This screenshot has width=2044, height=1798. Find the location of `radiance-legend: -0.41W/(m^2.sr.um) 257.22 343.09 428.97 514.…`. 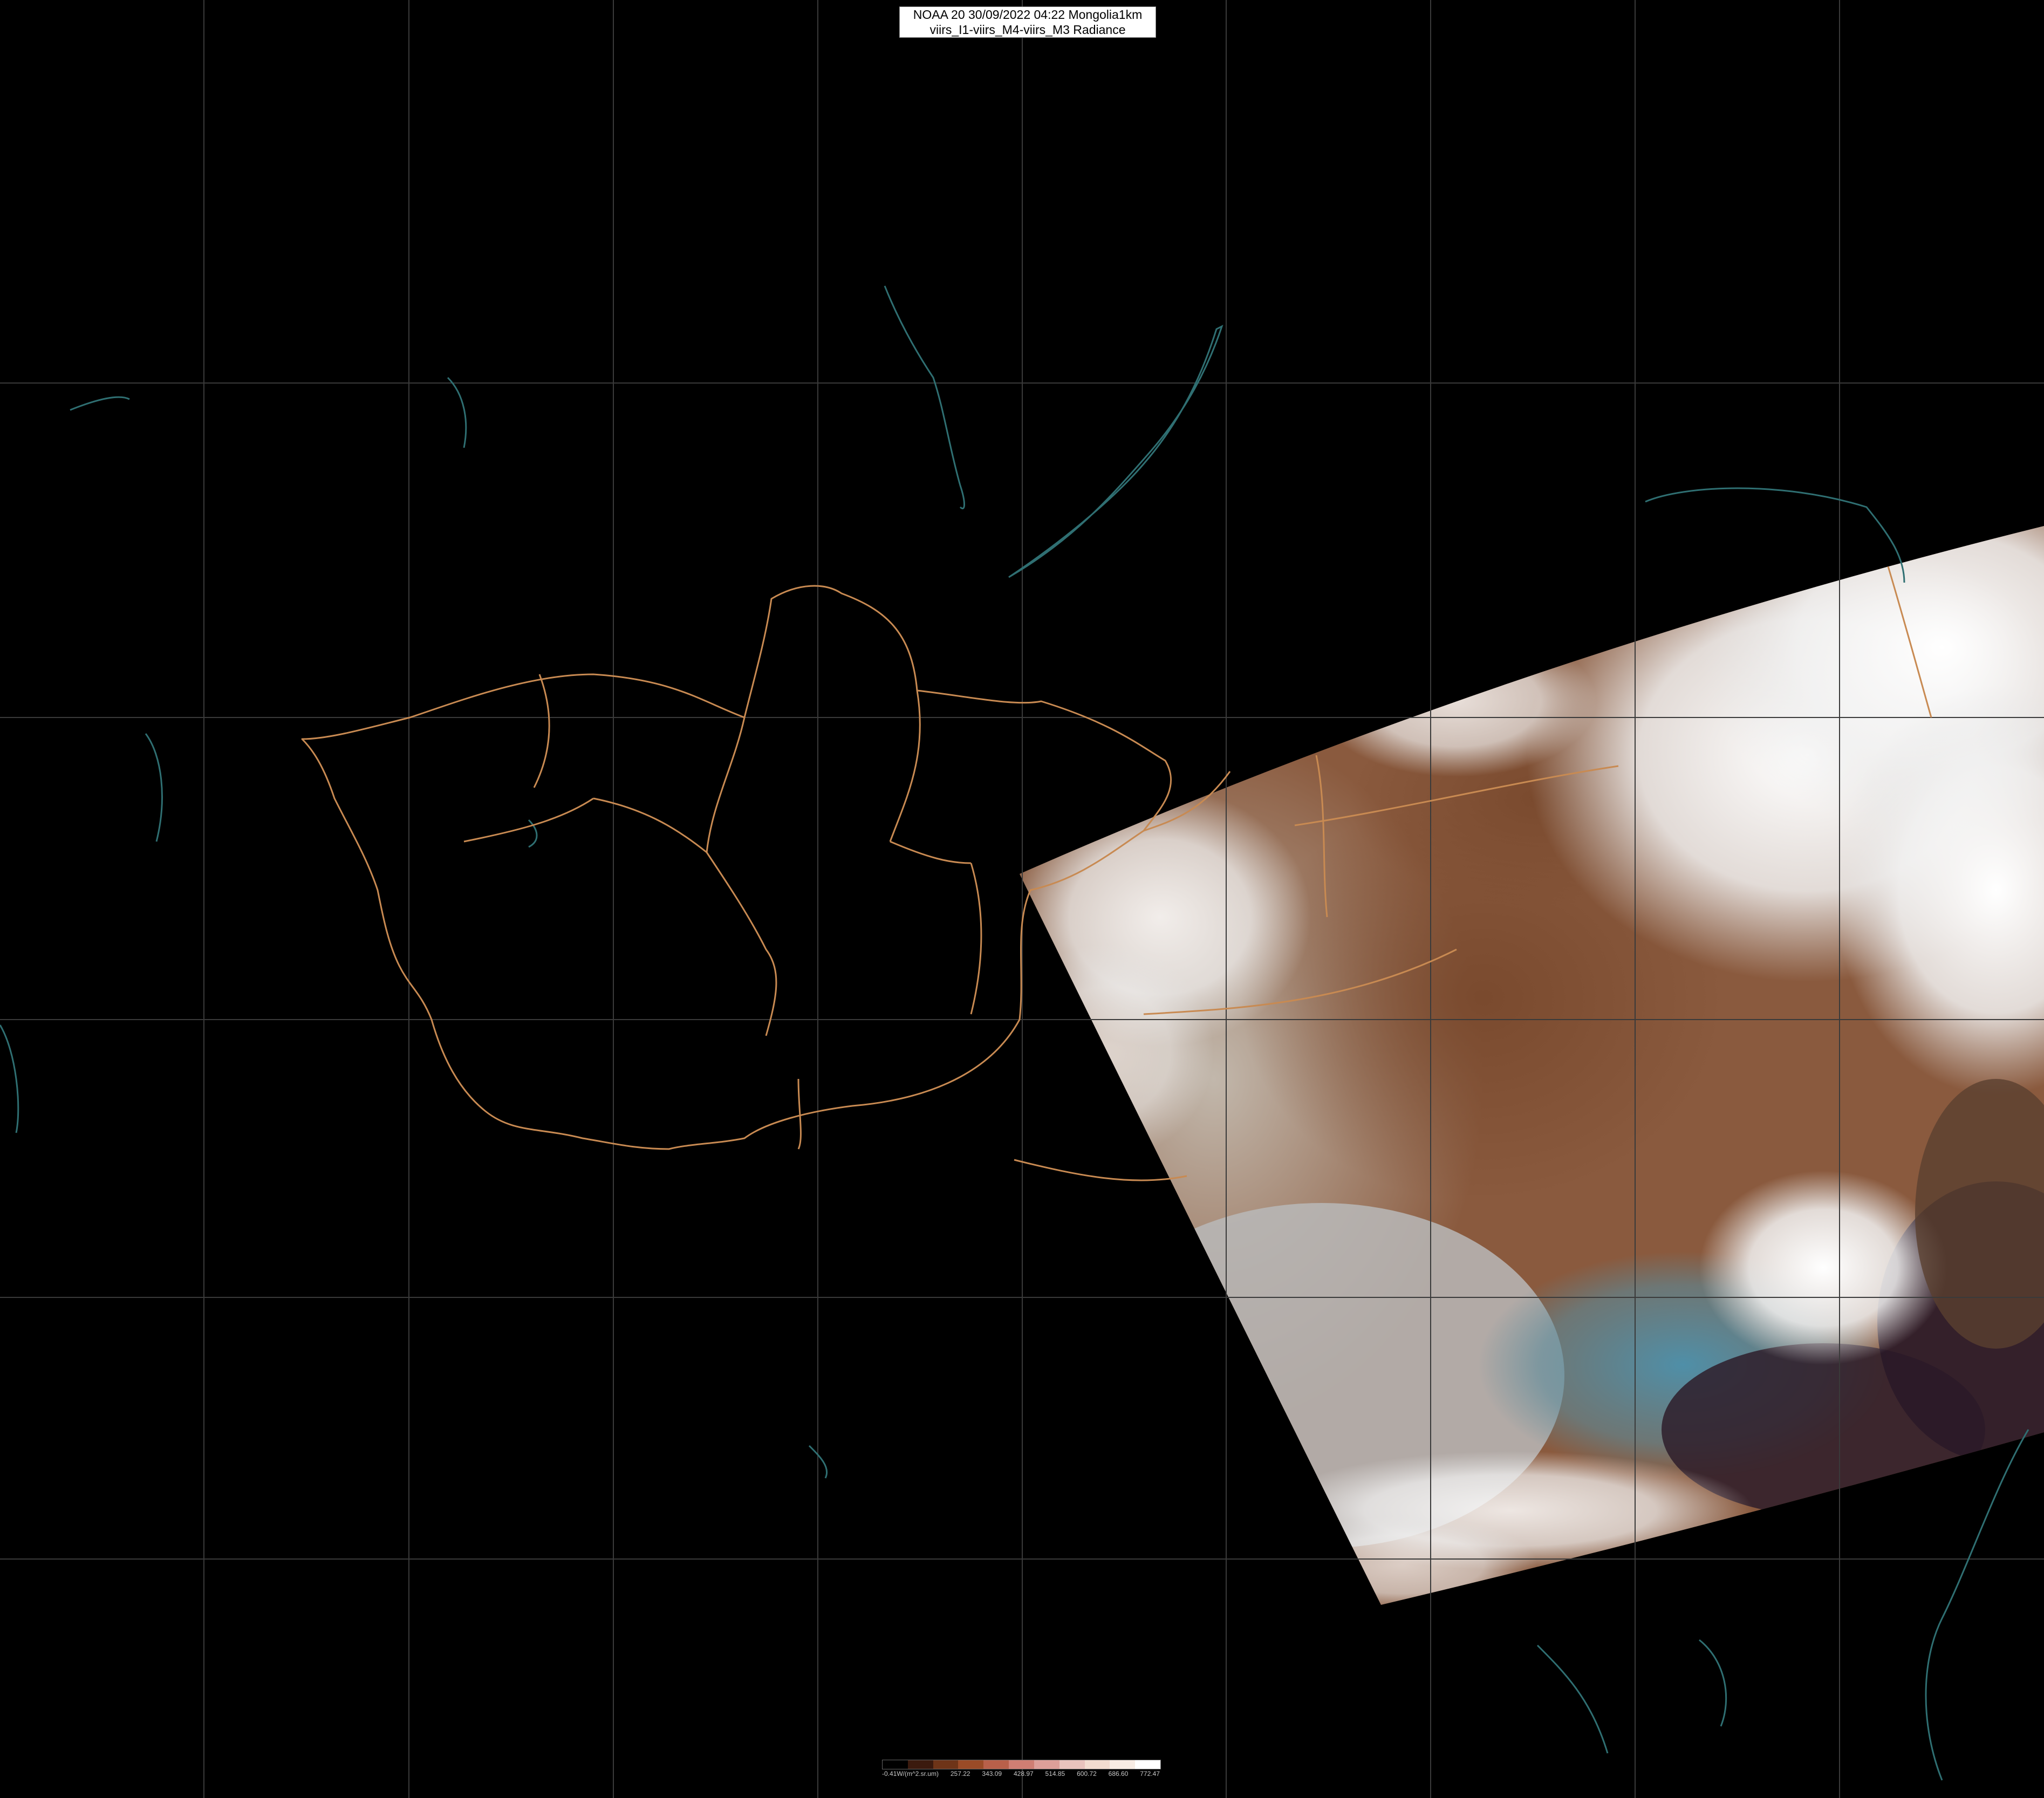

radiance-legend: -0.41W/(m^2.sr.um) 257.22 343.09 428.97 514.… is located at coordinates (1021, 1773).